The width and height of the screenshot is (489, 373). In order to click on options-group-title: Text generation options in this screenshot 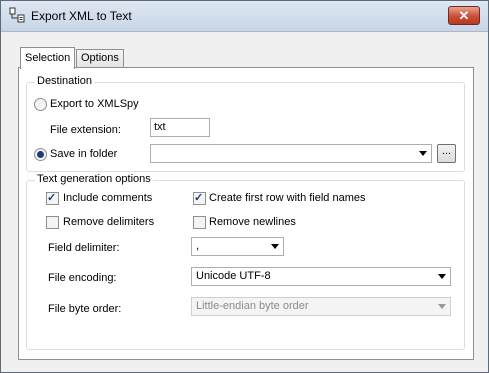, I will do `click(94, 179)`.